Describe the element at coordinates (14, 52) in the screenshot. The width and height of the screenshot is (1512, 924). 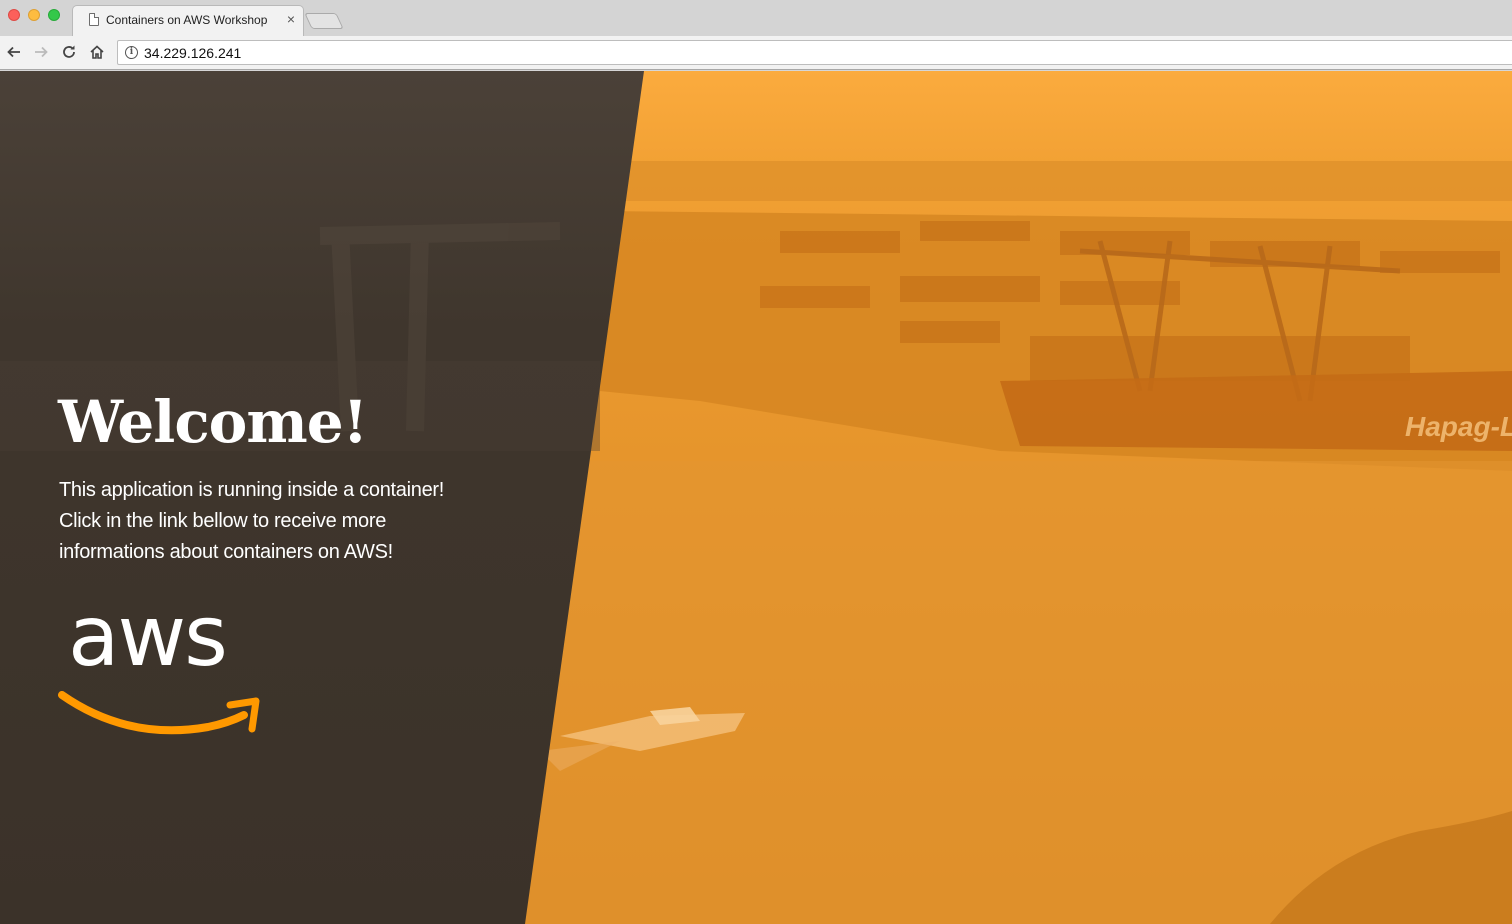
I see `back-arrow-icon` at that location.